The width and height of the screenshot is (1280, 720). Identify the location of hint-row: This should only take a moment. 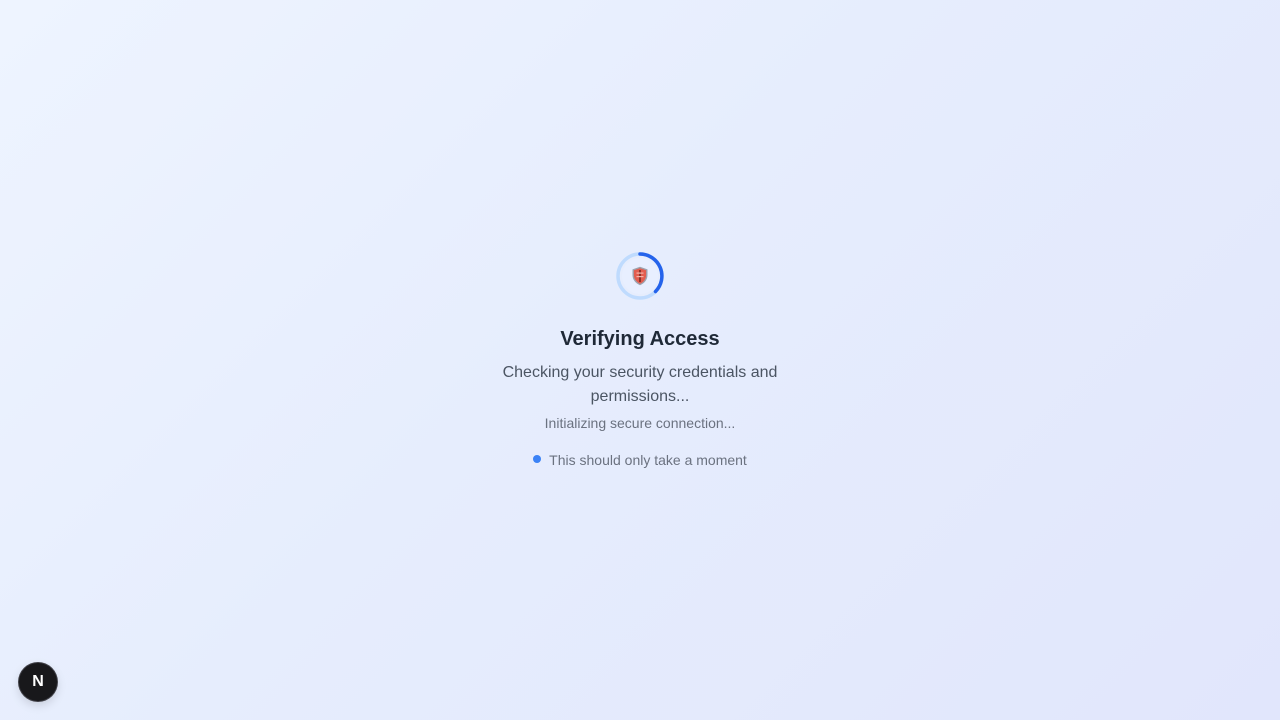
(640, 460).